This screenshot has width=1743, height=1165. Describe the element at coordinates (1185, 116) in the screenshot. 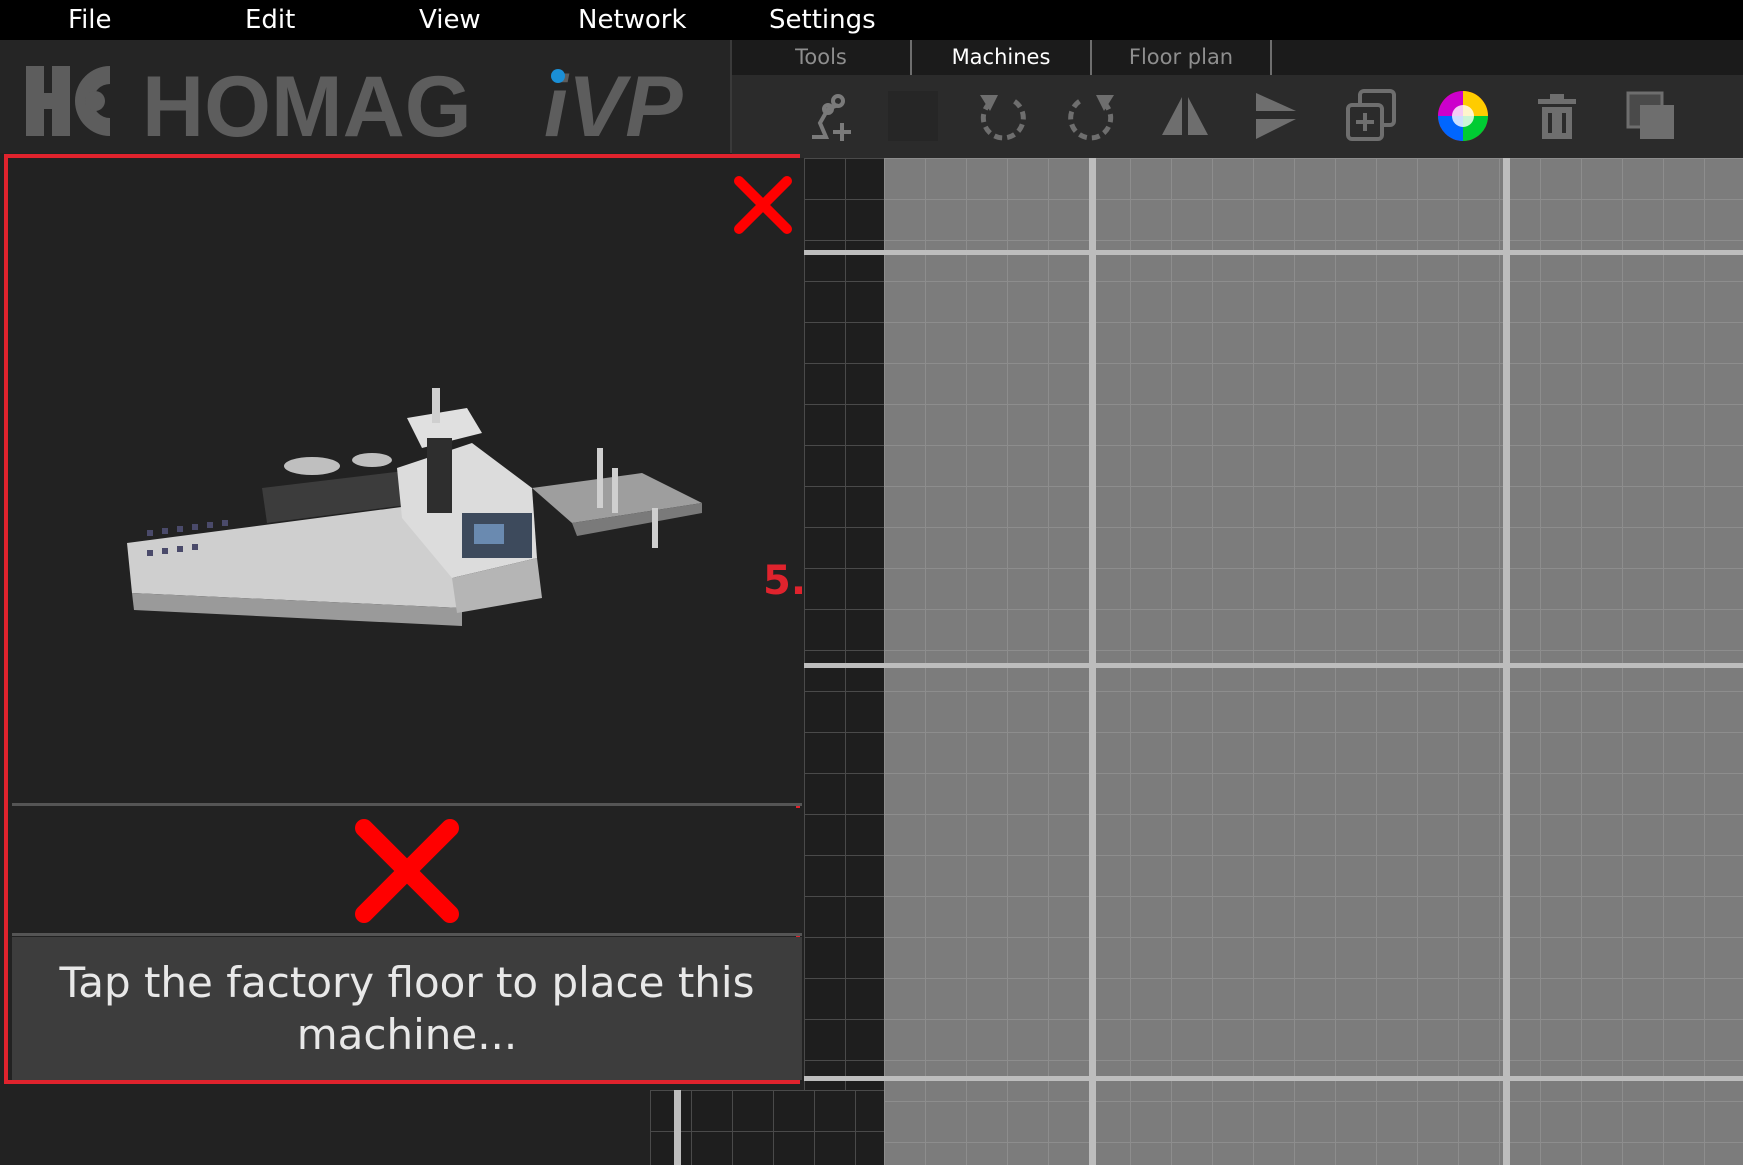

I see `mirror-horizontal-icon` at that location.